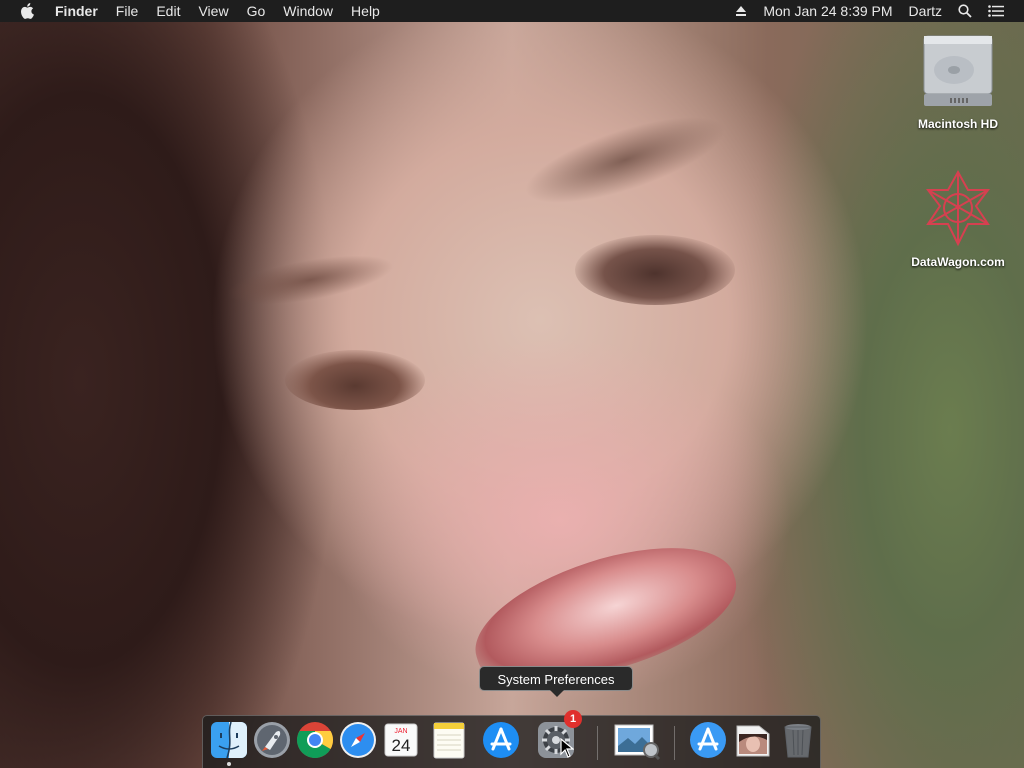 This screenshot has height=768, width=1024. I want to click on safari-icon, so click(358, 740).